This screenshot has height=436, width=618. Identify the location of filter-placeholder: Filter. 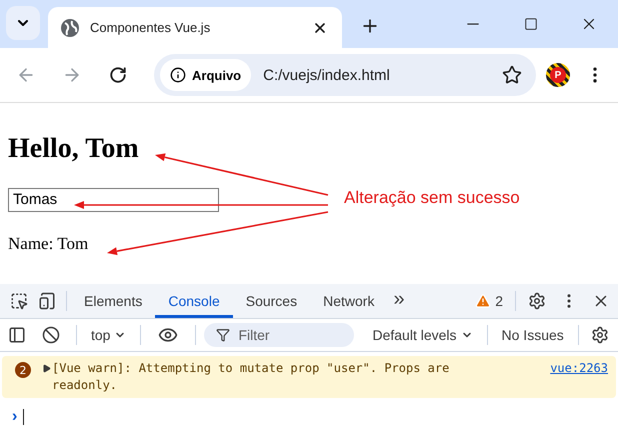
(254, 335).